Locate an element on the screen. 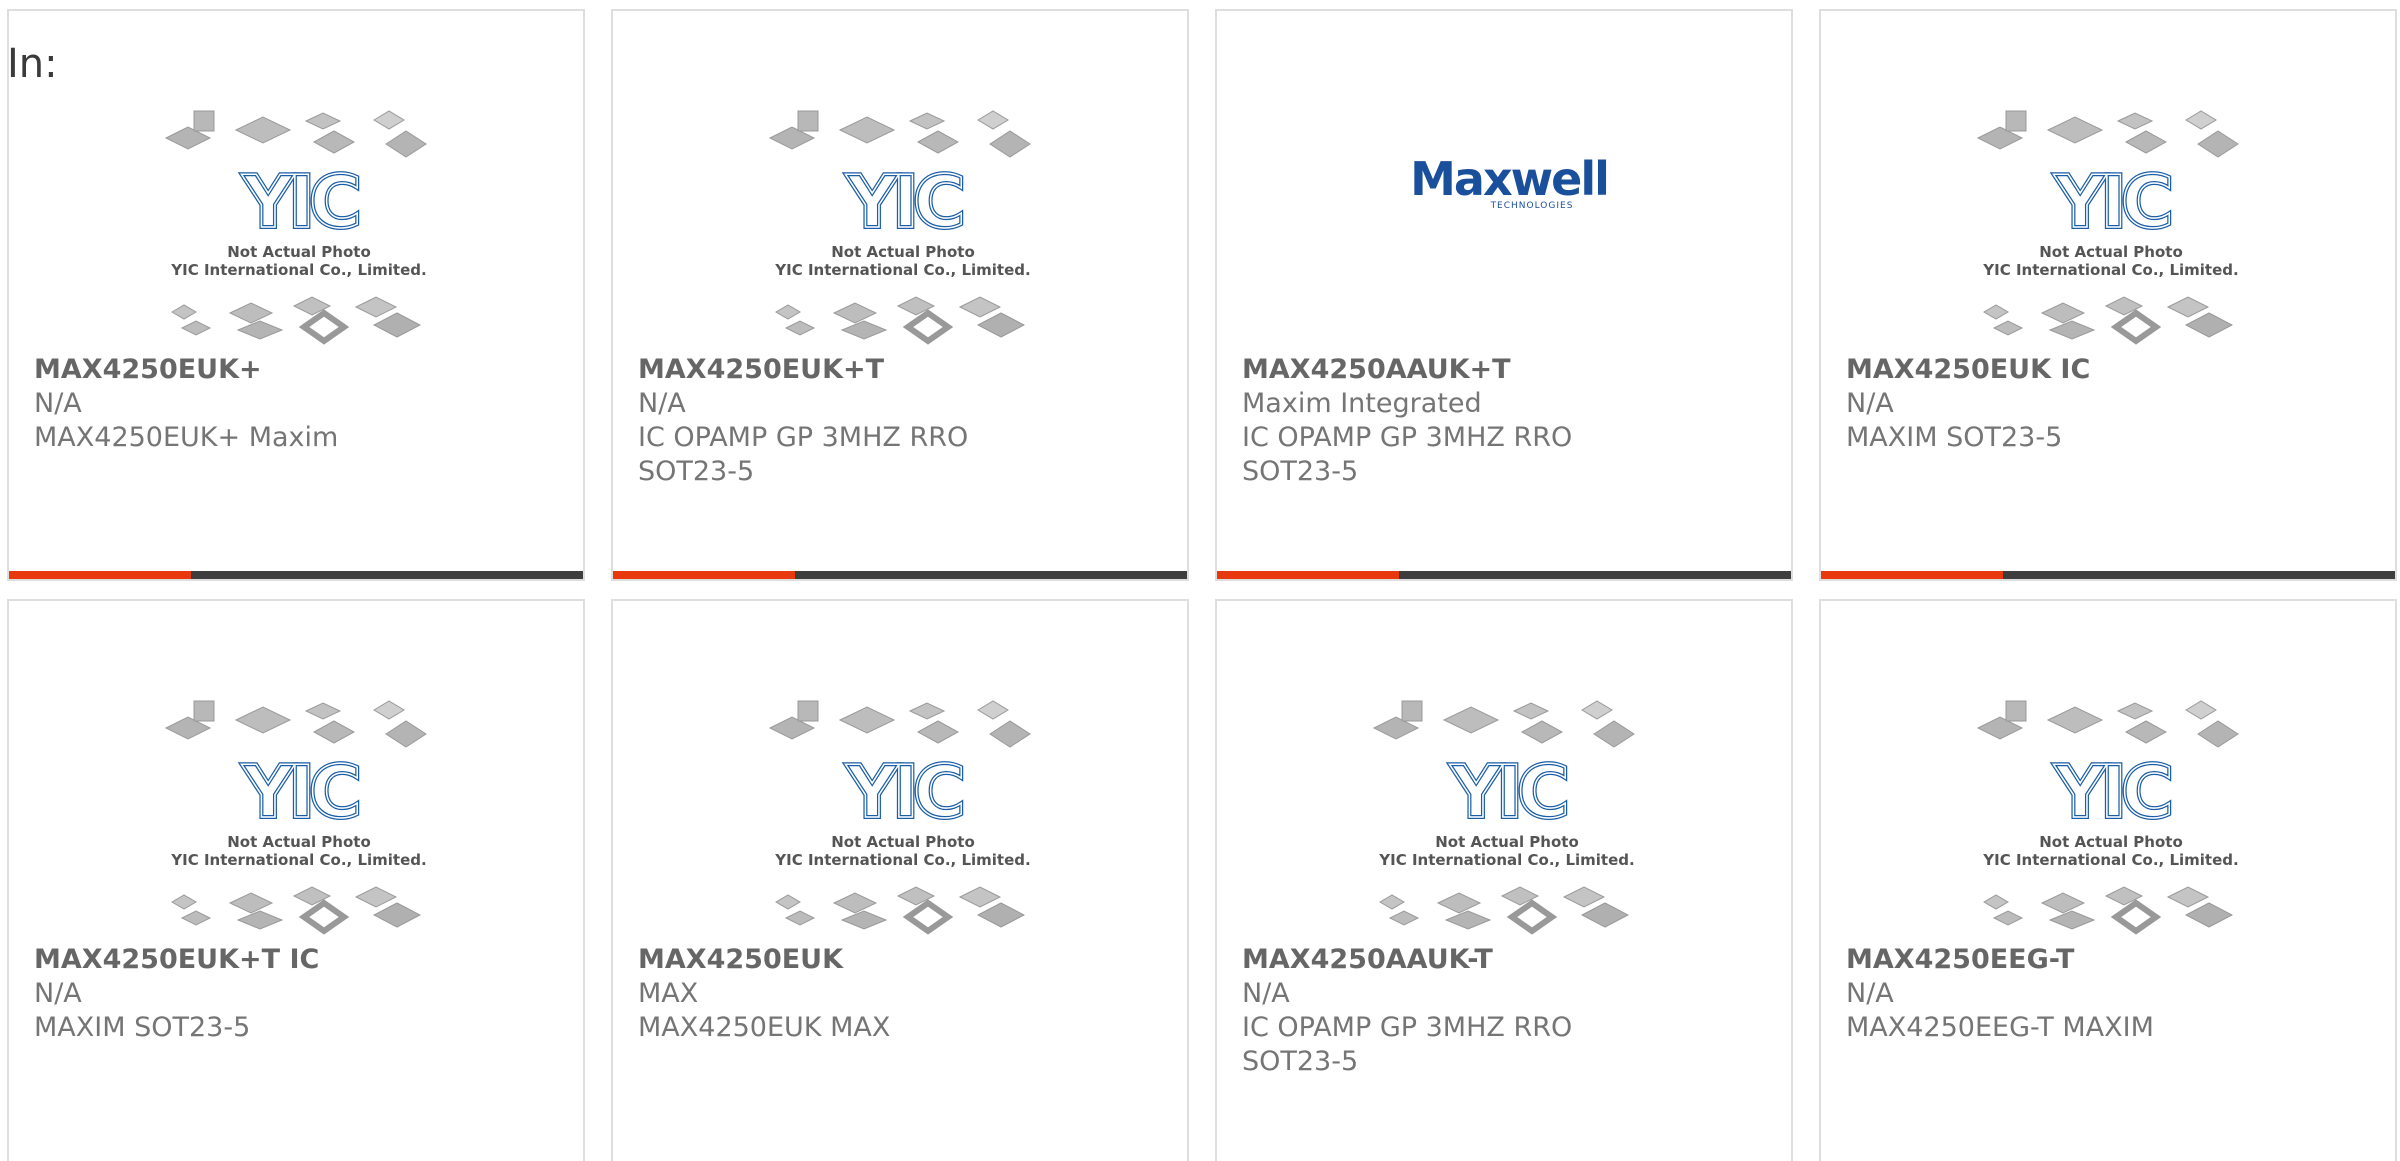  maxwell-logo-icon: MaxwellTECHNOLOGIES is located at coordinates (1510, 181).